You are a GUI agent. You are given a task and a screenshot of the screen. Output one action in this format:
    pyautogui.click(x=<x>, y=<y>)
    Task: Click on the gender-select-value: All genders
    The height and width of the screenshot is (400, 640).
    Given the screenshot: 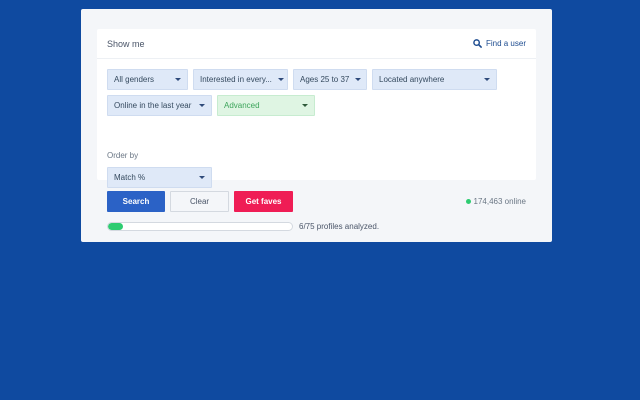 What is the action you would take?
    pyautogui.click(x=134, y=79)
    